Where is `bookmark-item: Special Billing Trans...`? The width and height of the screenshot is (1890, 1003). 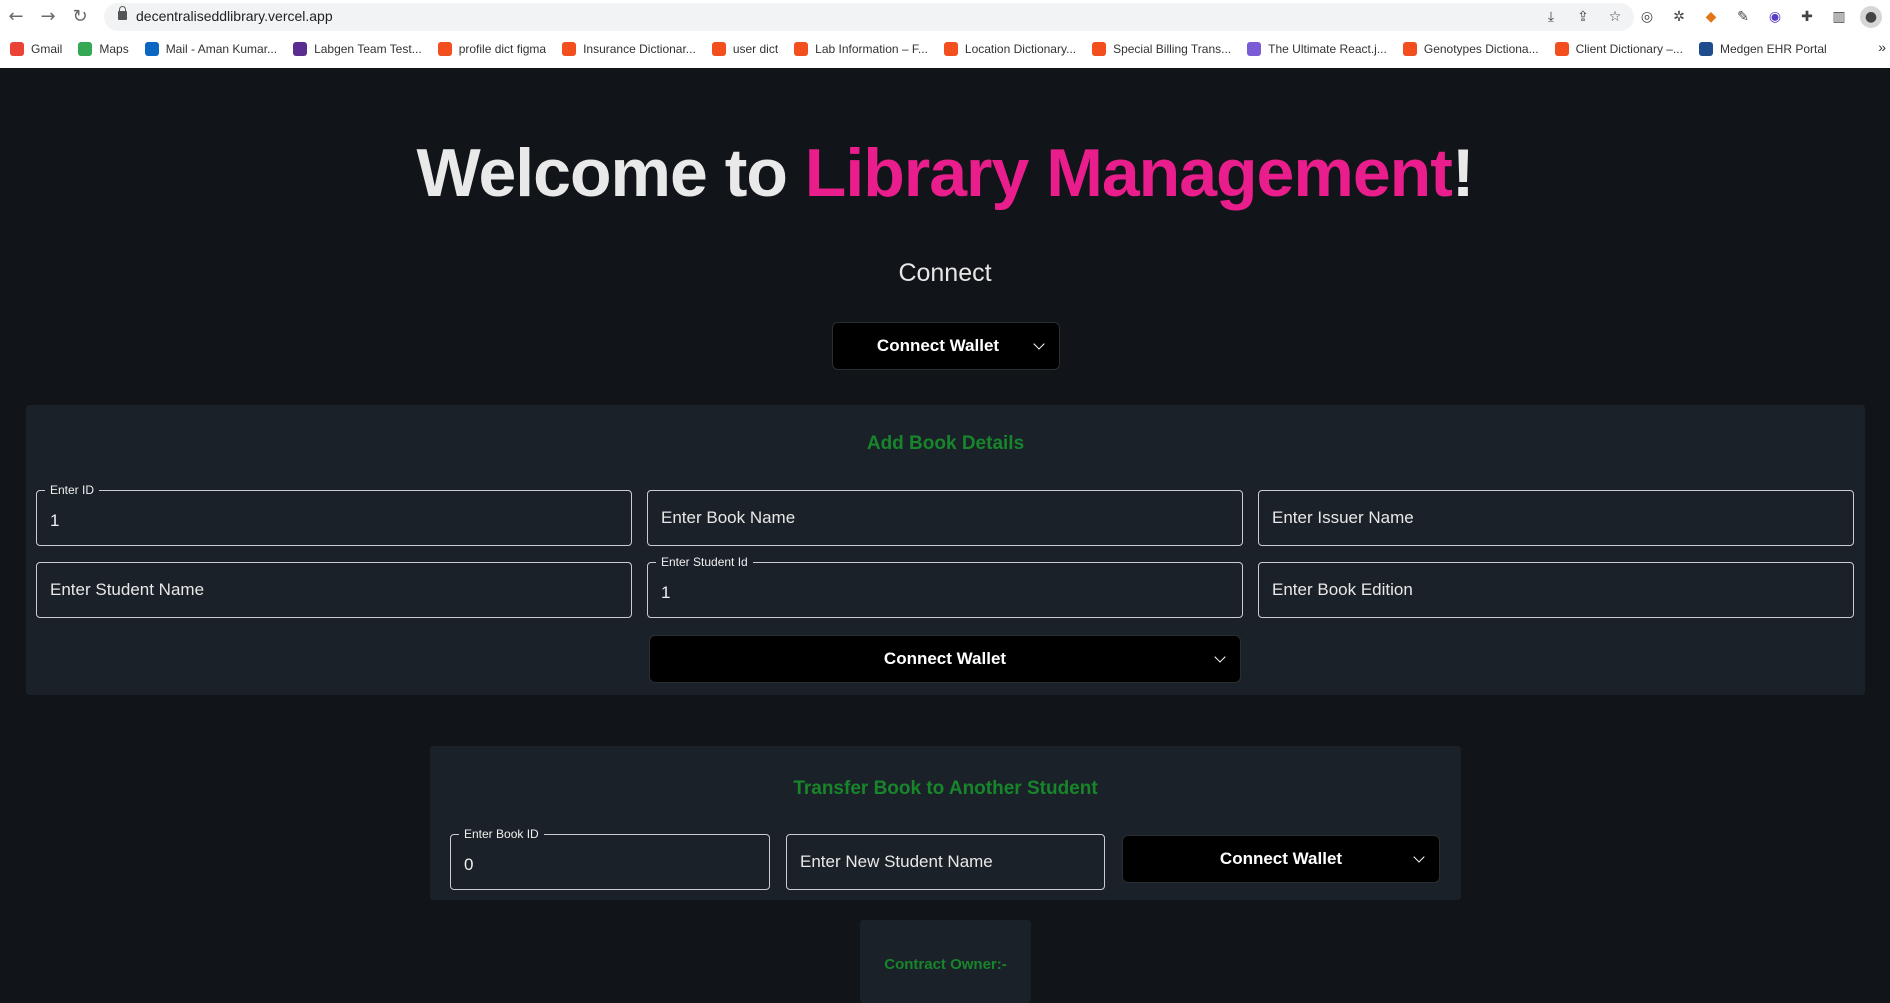
bookmark-item: Special Billing Trans... is located at coordinates (1161, 49).